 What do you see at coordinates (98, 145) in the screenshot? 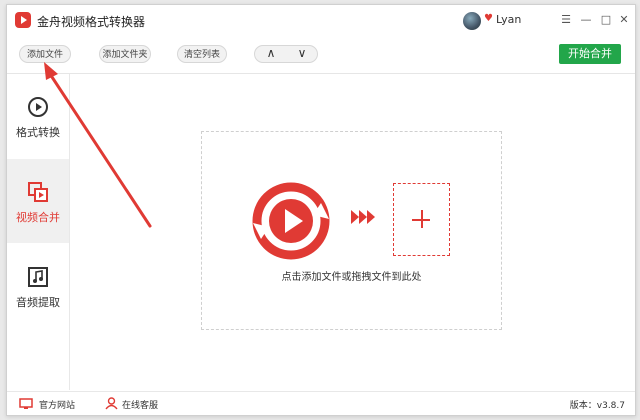
I see `annotation-arrow-icon` at bounding box center [98, 145].